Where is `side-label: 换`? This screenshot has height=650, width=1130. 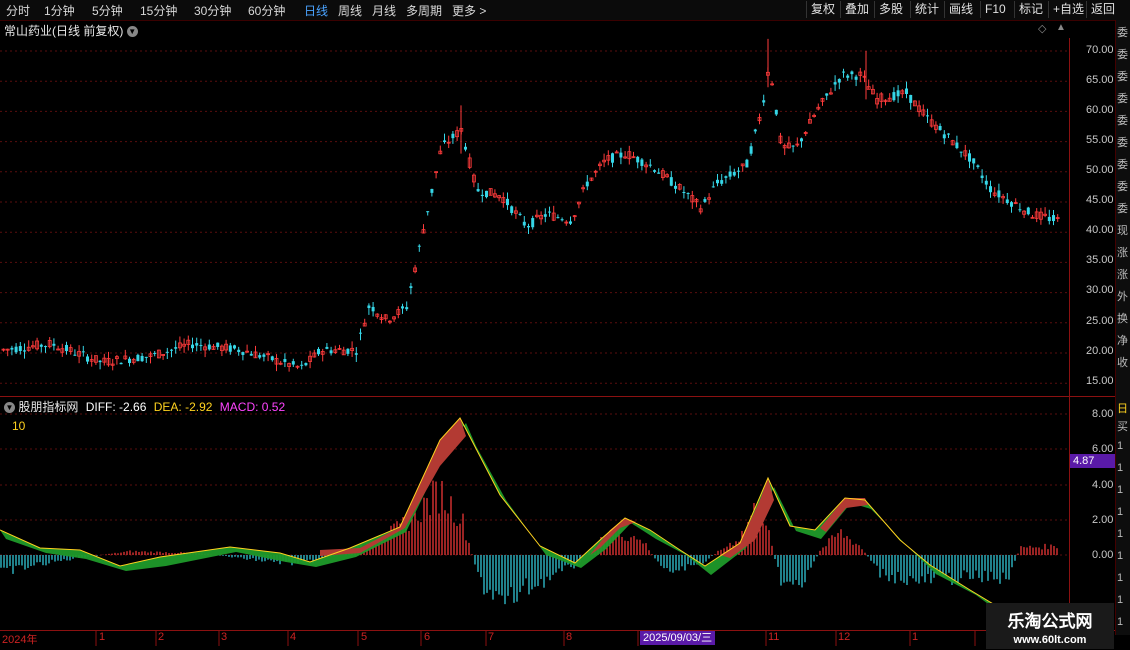
side-label: 换 is located at coordinates (1122, 319).